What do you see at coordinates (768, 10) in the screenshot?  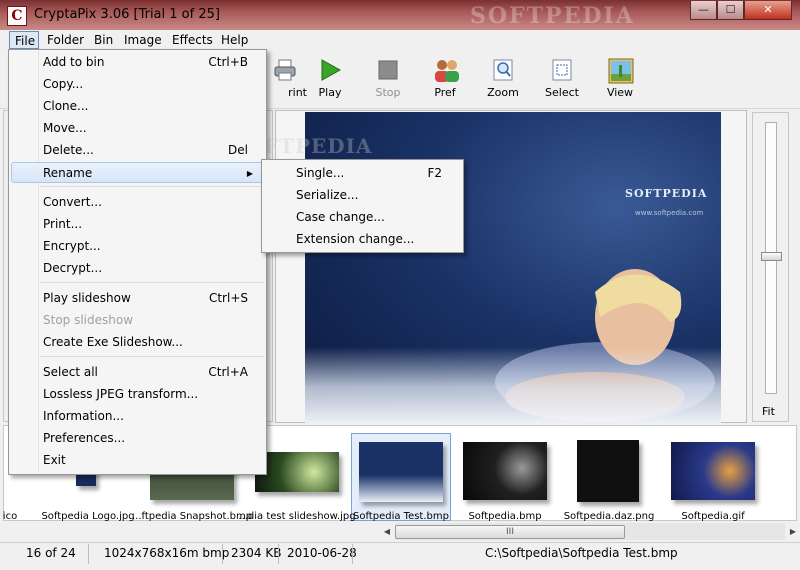 I see `close-button: ✕` at bounding box center [768, 10].